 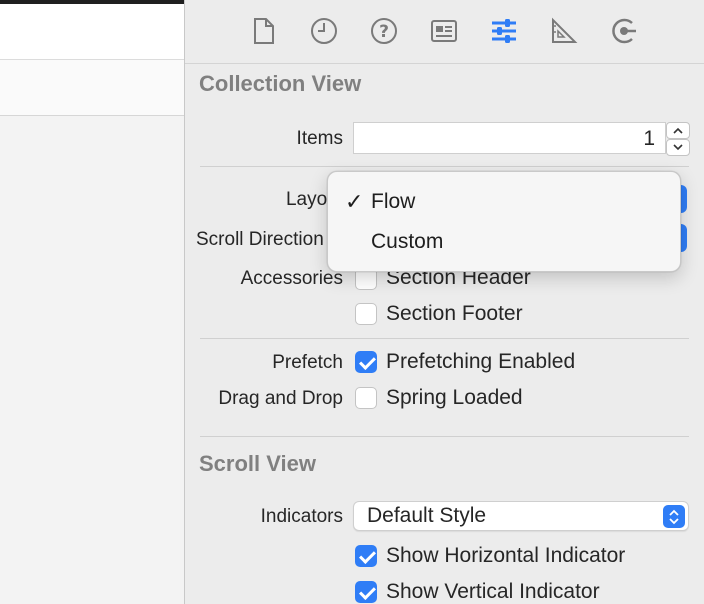 What do you see at coordinates (564, 31) in the screenshot?
I see `size-icon` at bounding box center [564, 31].